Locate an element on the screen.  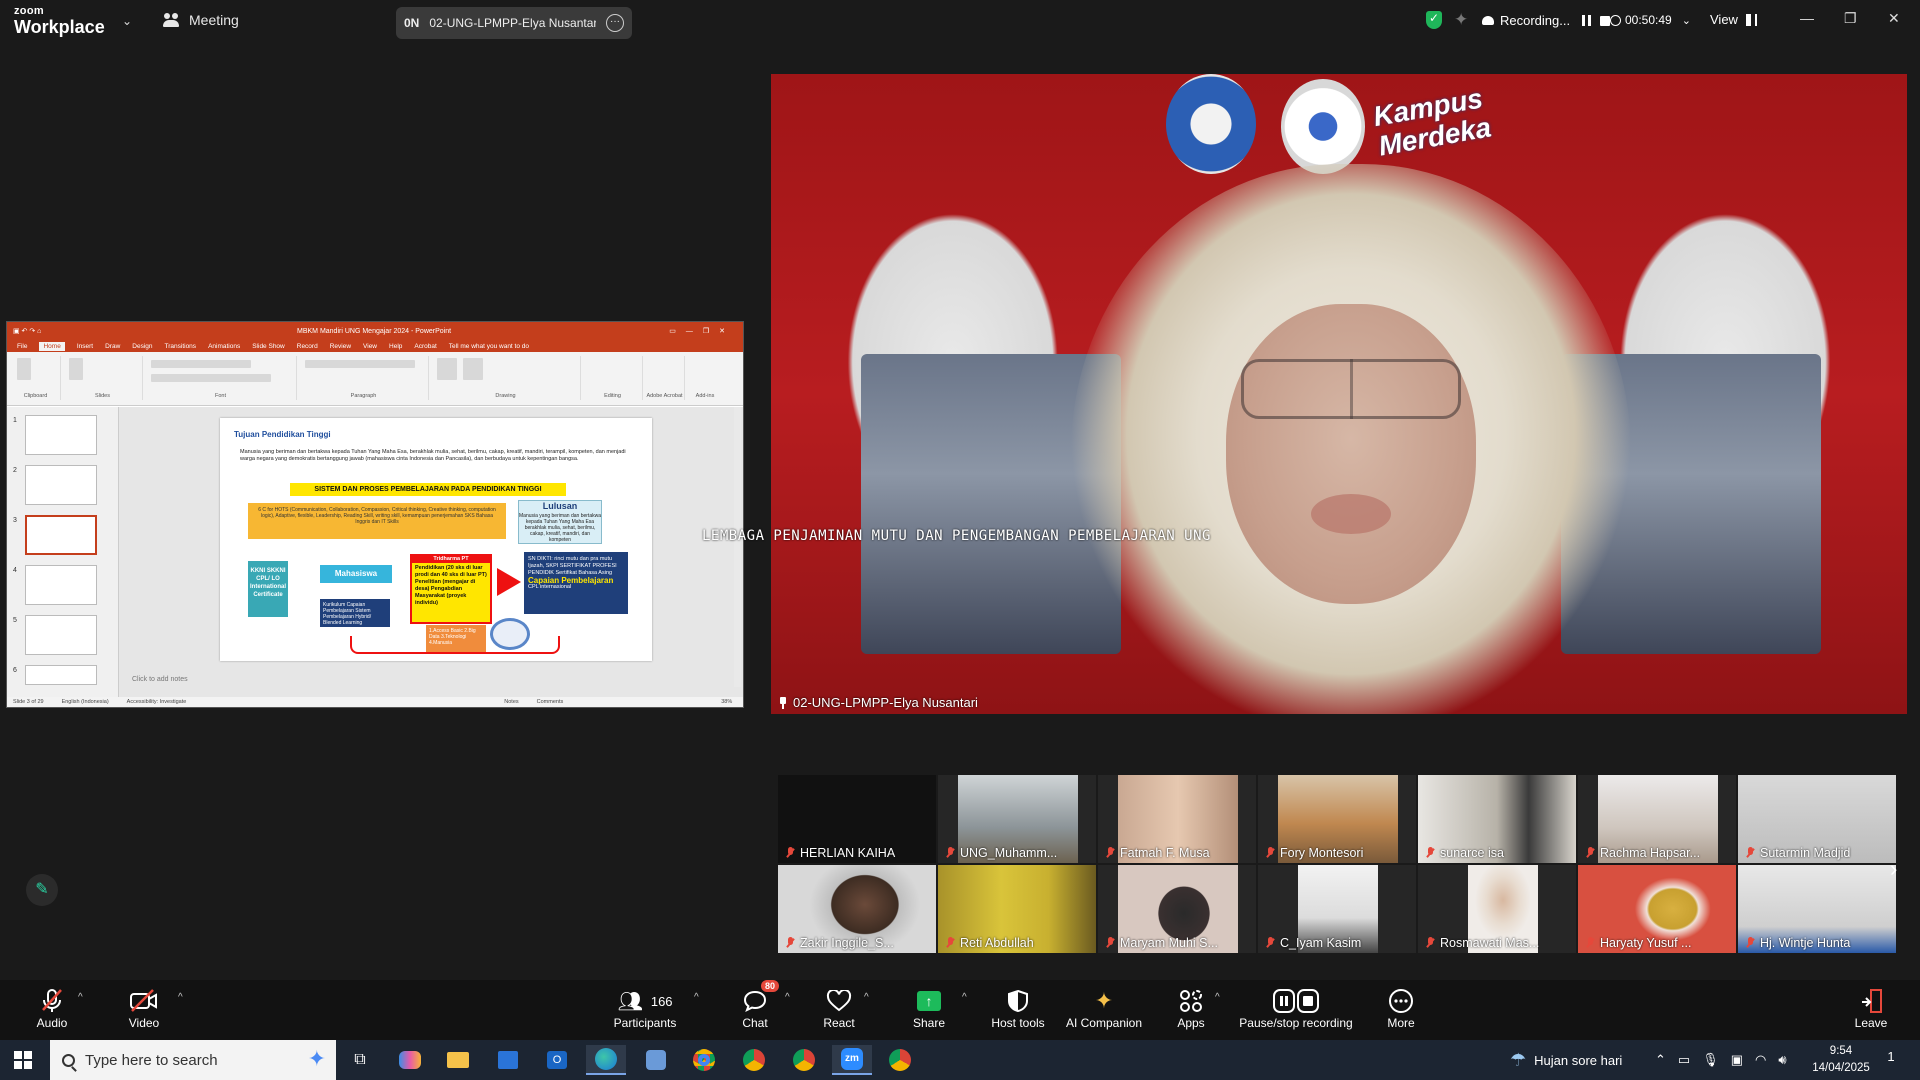
participant-tile: HERLIAN KAIHA is located at coordinates (857, 819).